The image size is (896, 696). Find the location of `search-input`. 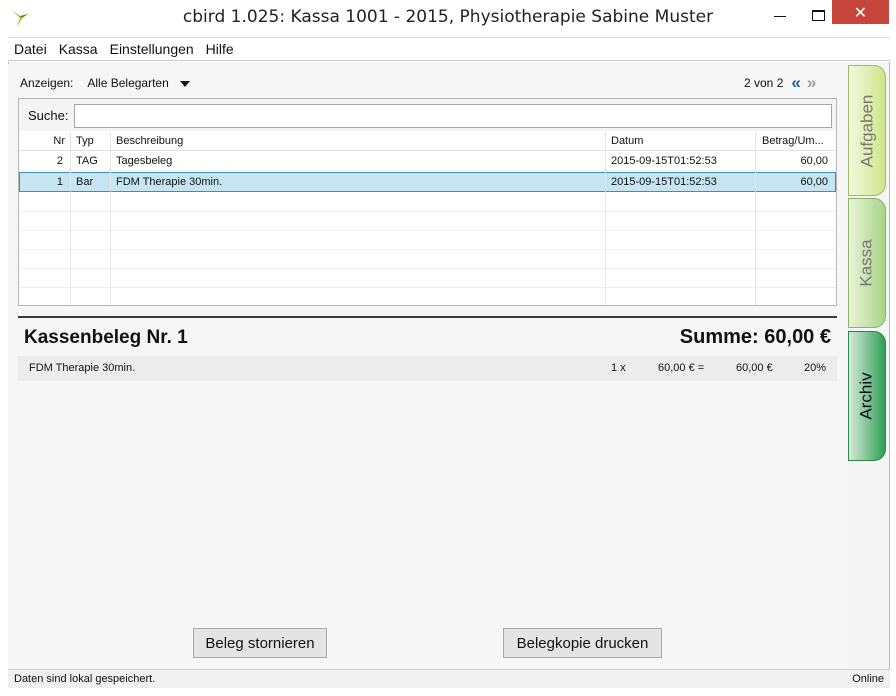

search-input is located at coordinates (453, 116).